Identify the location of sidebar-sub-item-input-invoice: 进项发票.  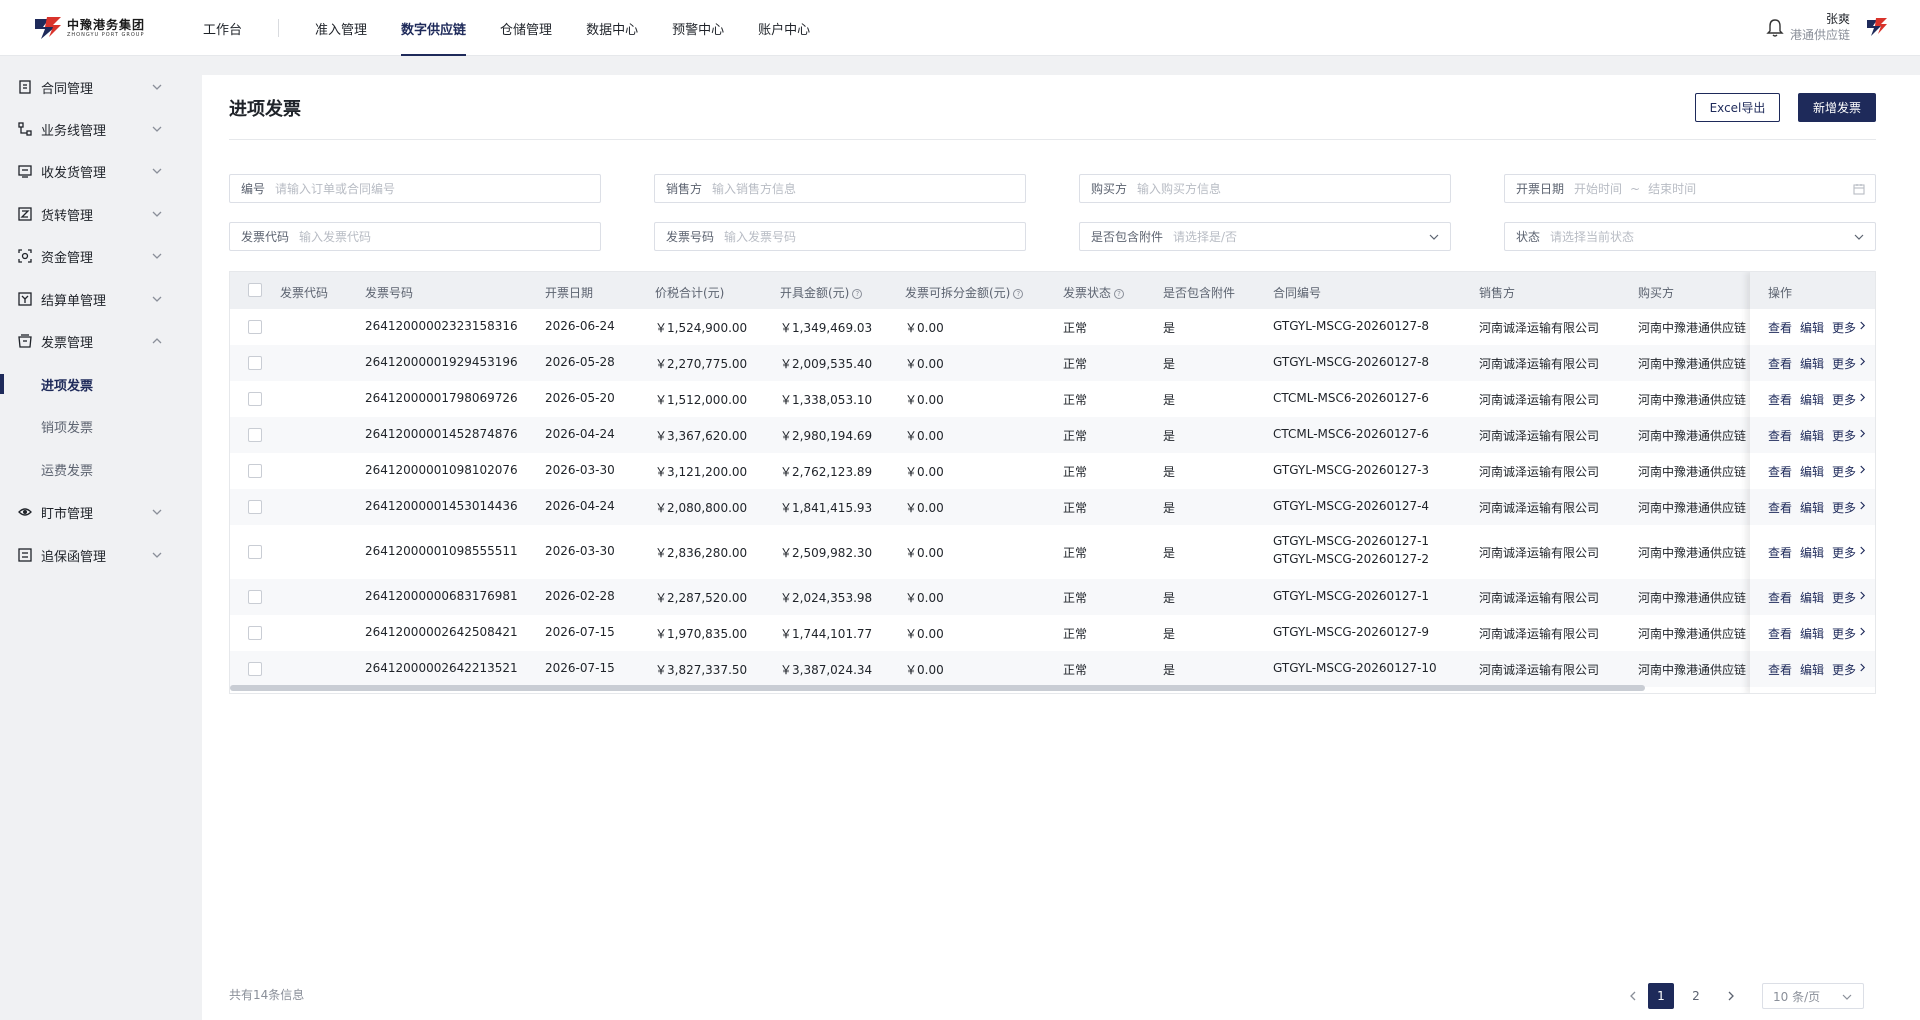
(91, 384).